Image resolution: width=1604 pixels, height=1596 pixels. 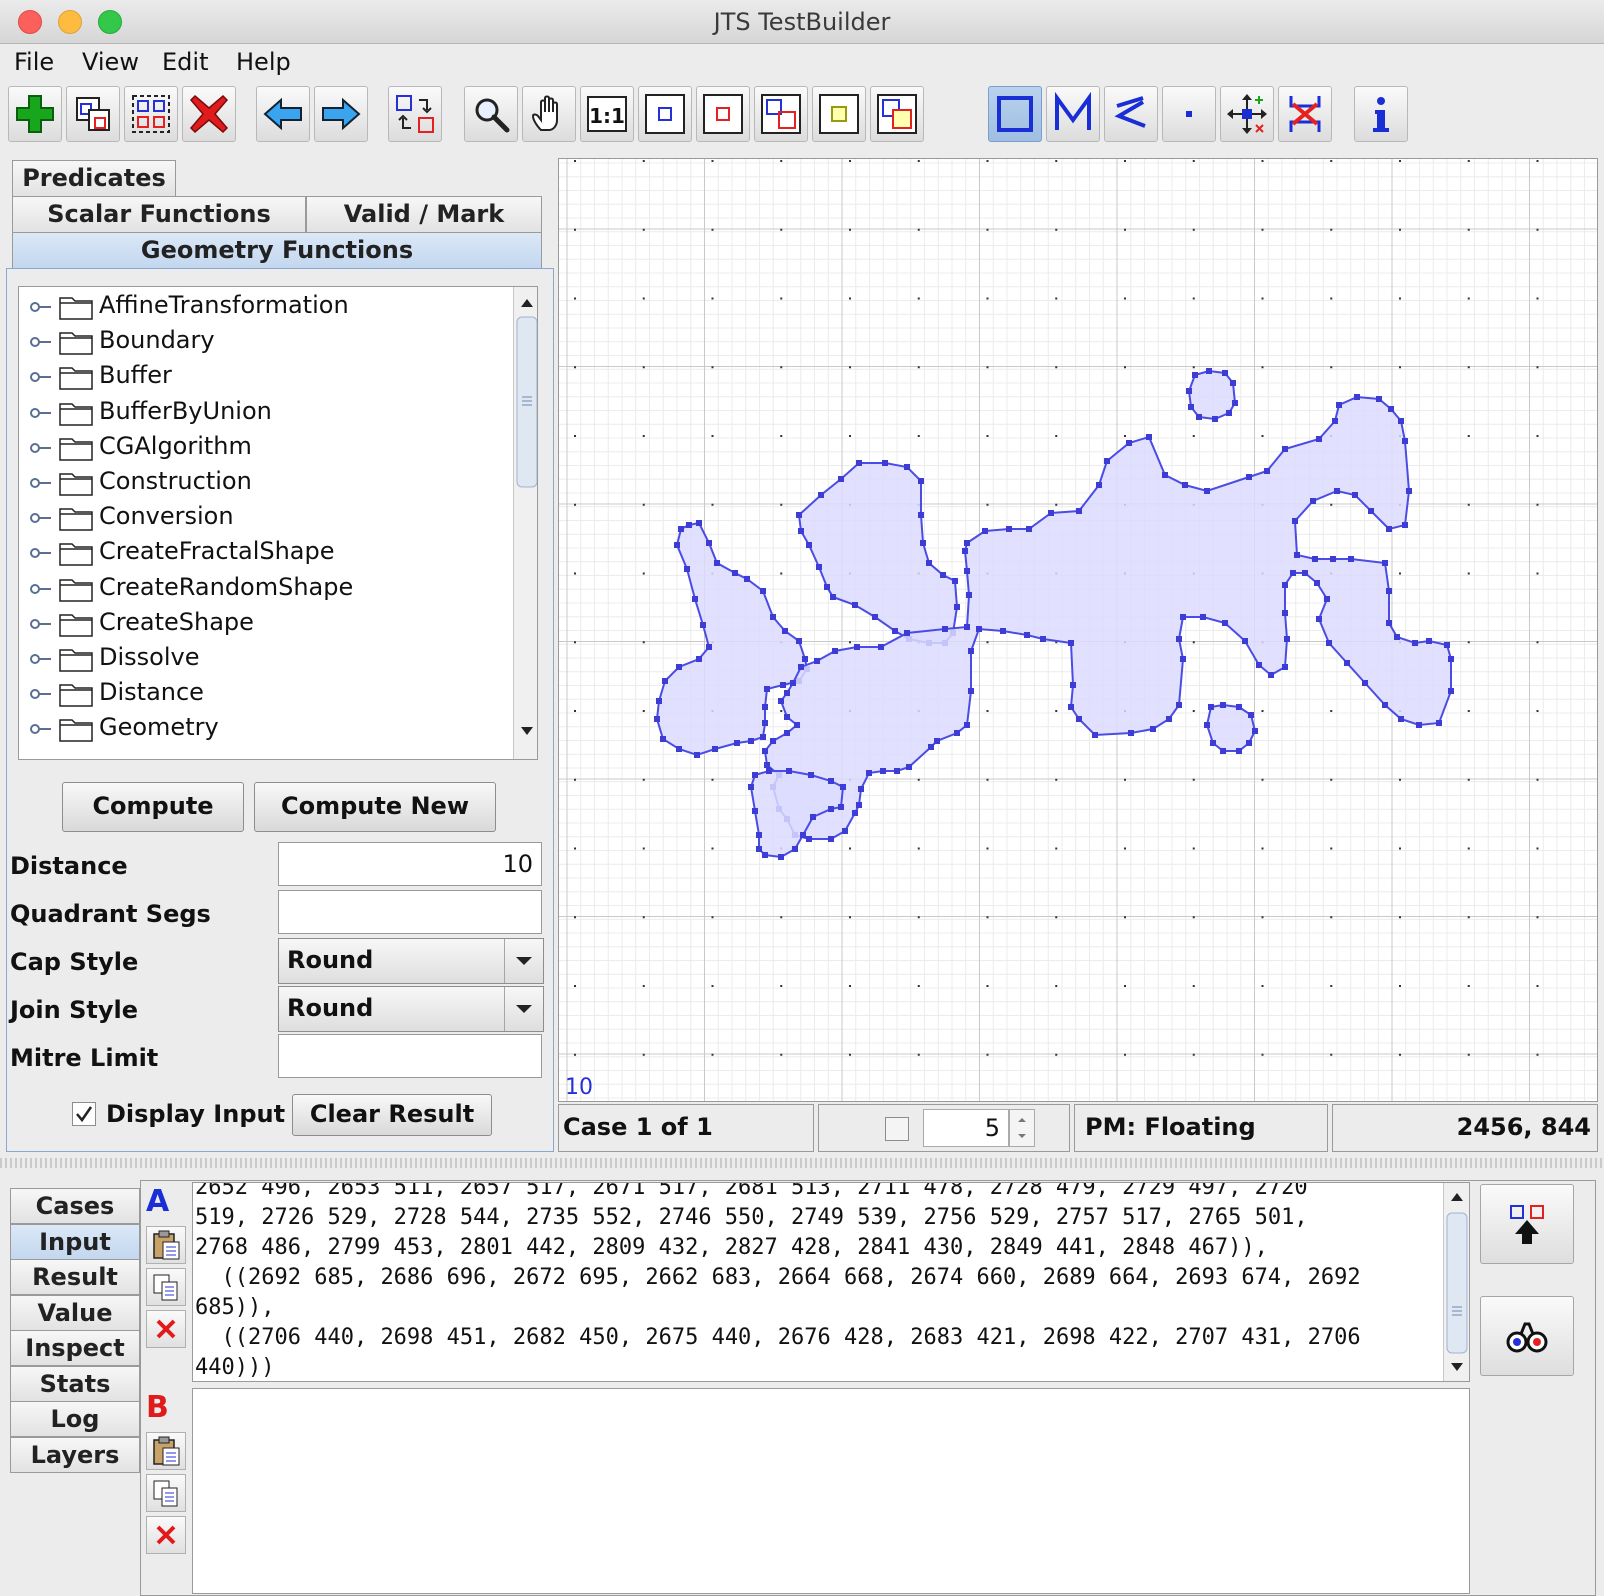 What do you see at coordinates (159, 727) in the screenshot?
I see `tree-item-label: Geometry` at bounding box center [159, 727].